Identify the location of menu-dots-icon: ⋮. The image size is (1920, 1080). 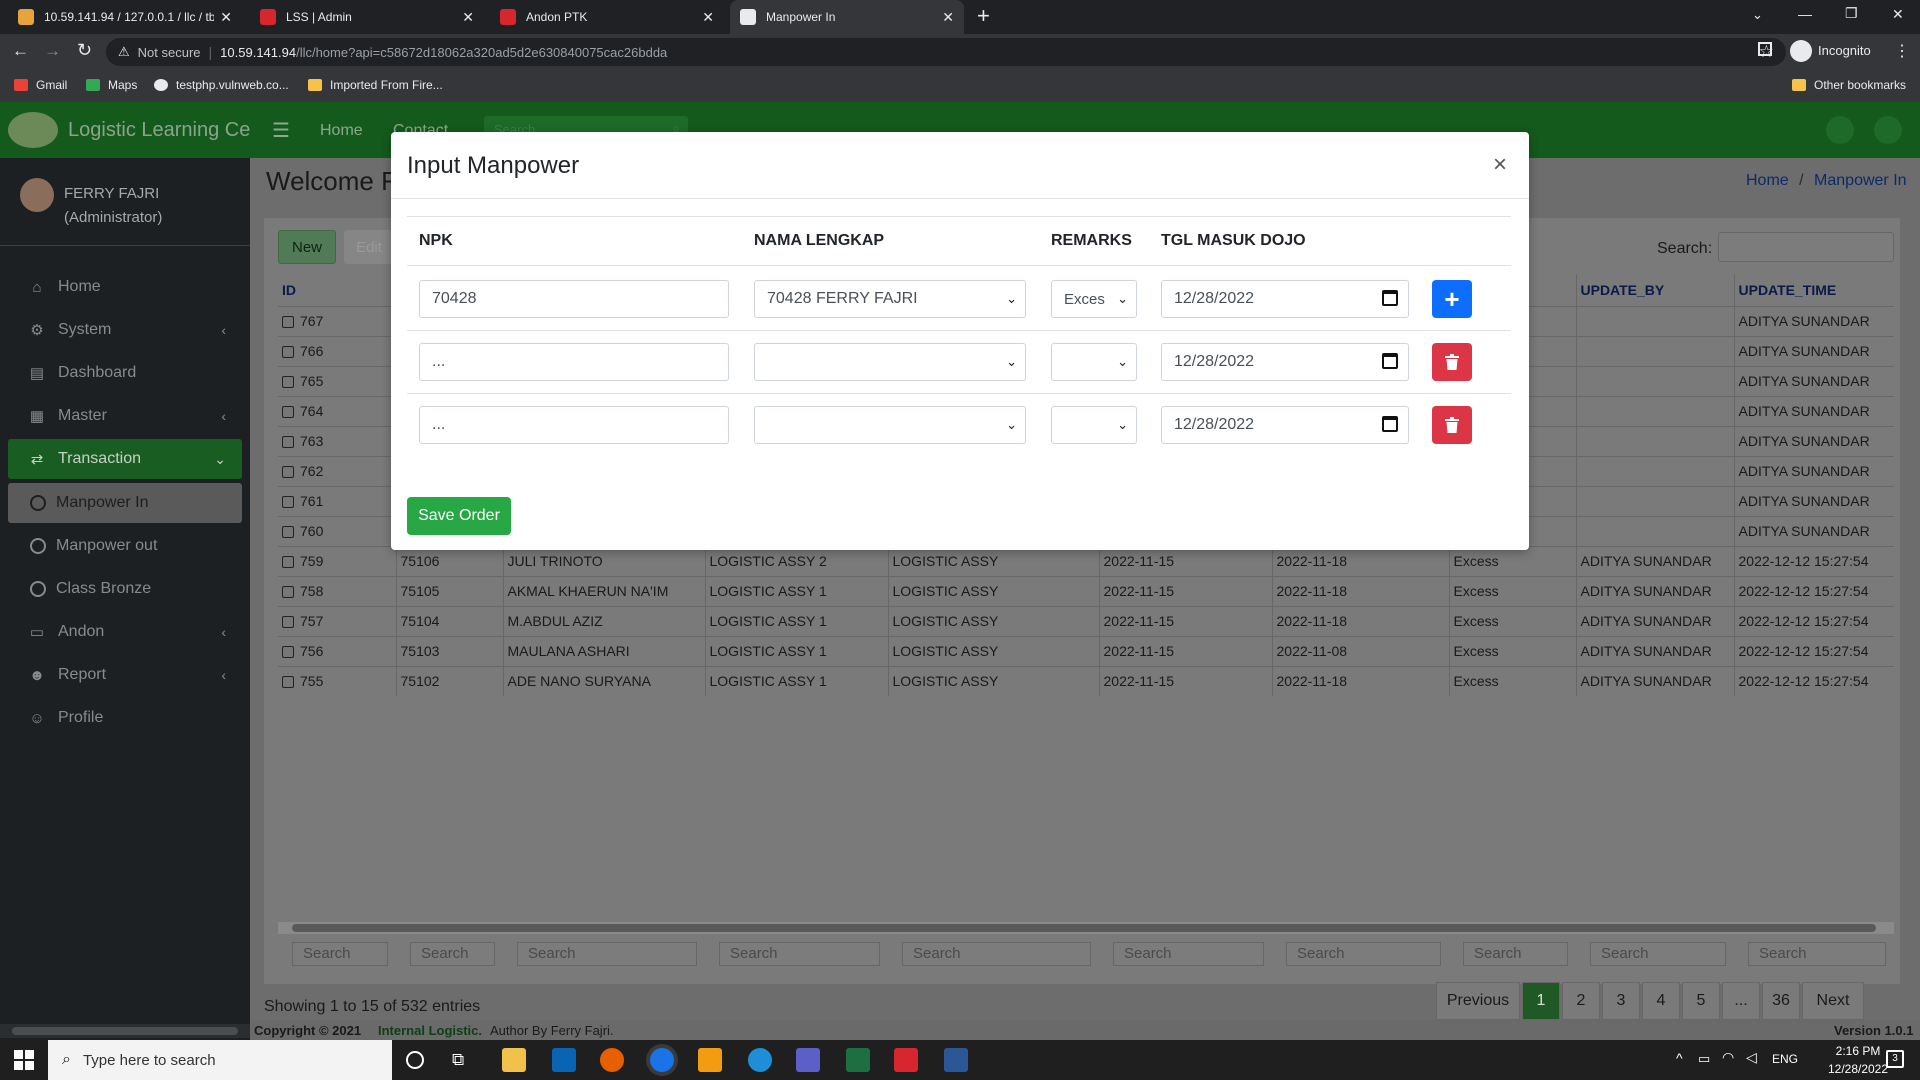
(1902, 51).